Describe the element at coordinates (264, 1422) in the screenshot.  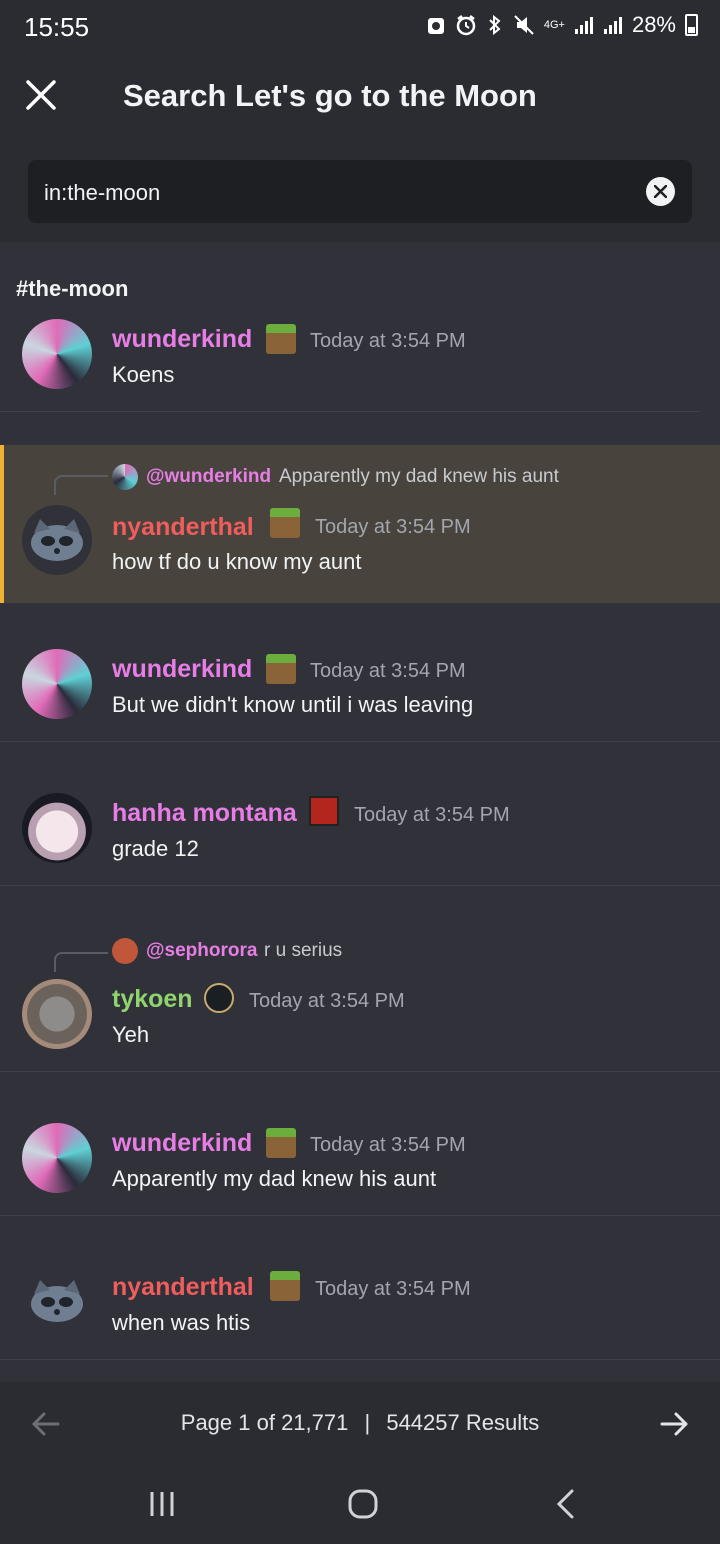
I see `page-indicator: Page 1 of 21,771` at that location.